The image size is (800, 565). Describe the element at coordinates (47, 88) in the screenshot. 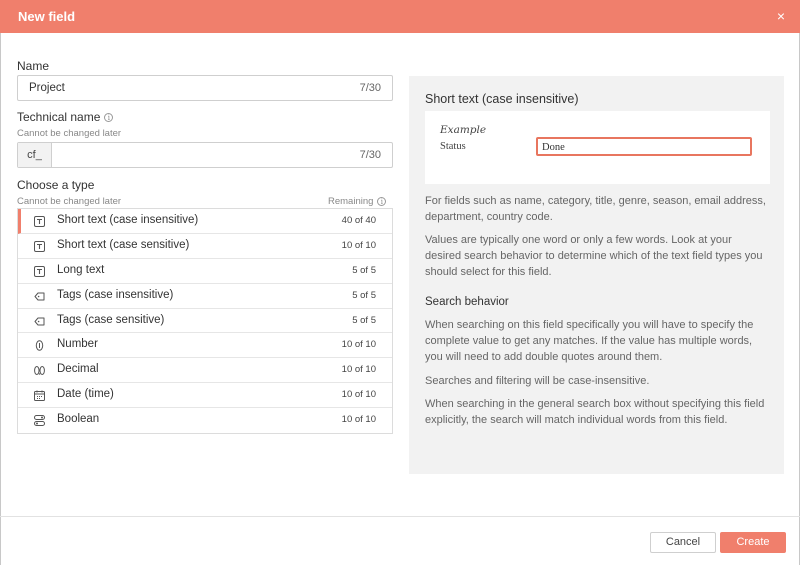

I see `name-input-value: Project` at that location.